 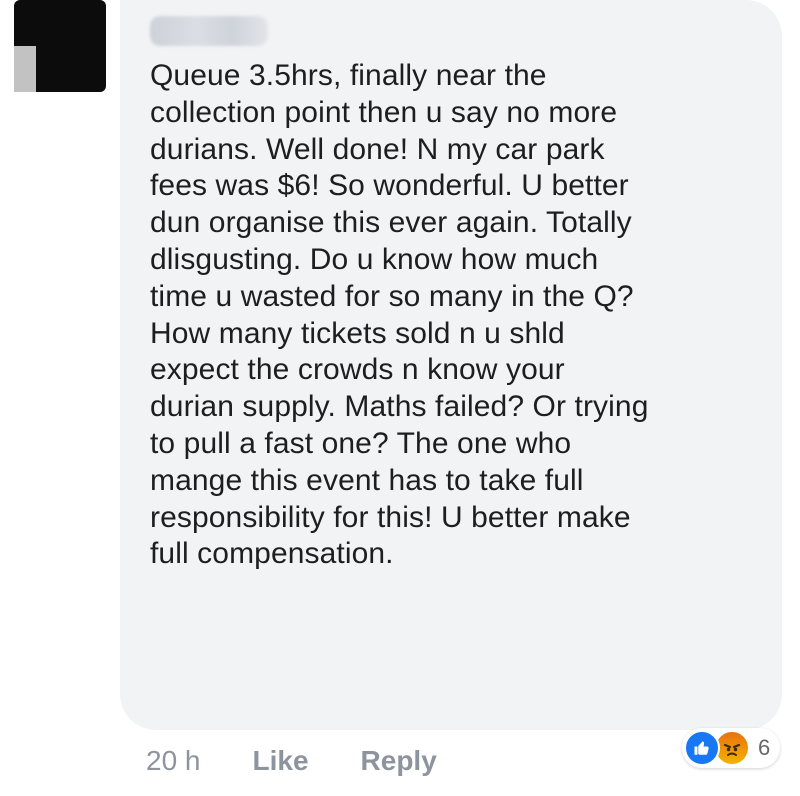 What do you see at coordinates (281, 761) in the screenshot?
I see `like-button: Like` at bounding box center [281, 761].